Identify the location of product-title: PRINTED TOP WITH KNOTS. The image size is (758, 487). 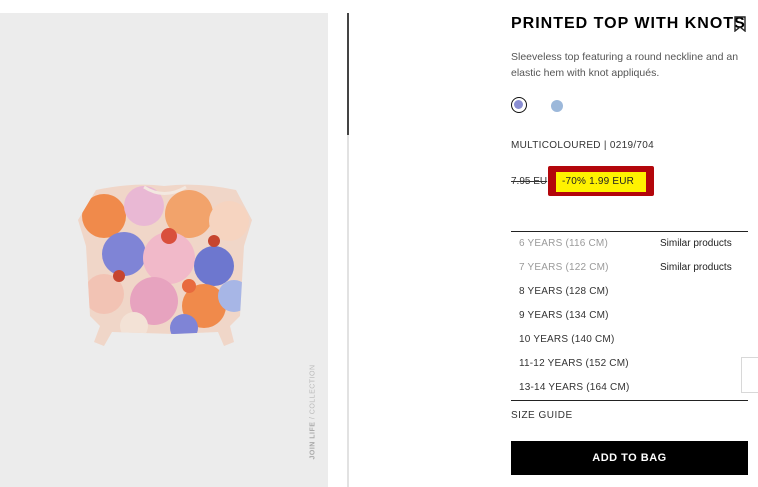
(628, 23).